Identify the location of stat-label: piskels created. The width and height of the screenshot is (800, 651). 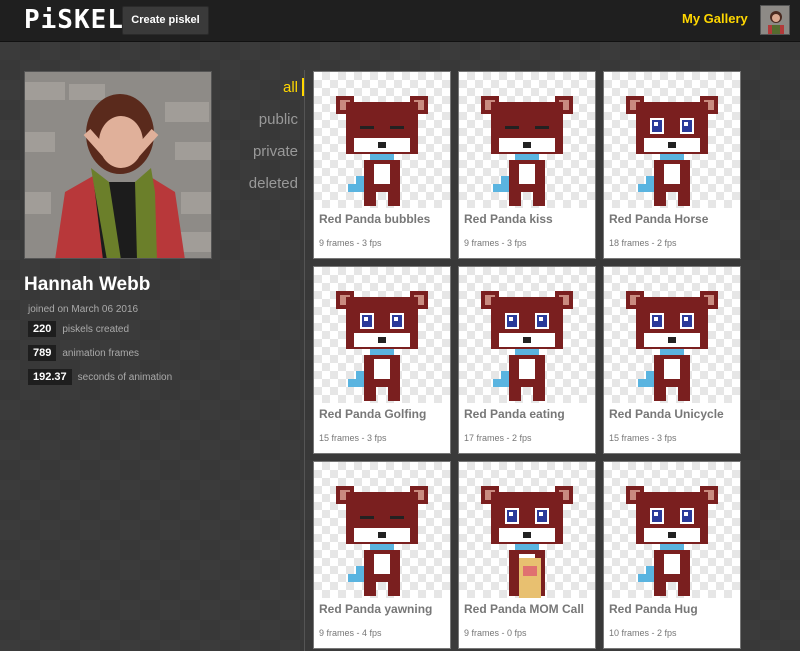
(96, 329).